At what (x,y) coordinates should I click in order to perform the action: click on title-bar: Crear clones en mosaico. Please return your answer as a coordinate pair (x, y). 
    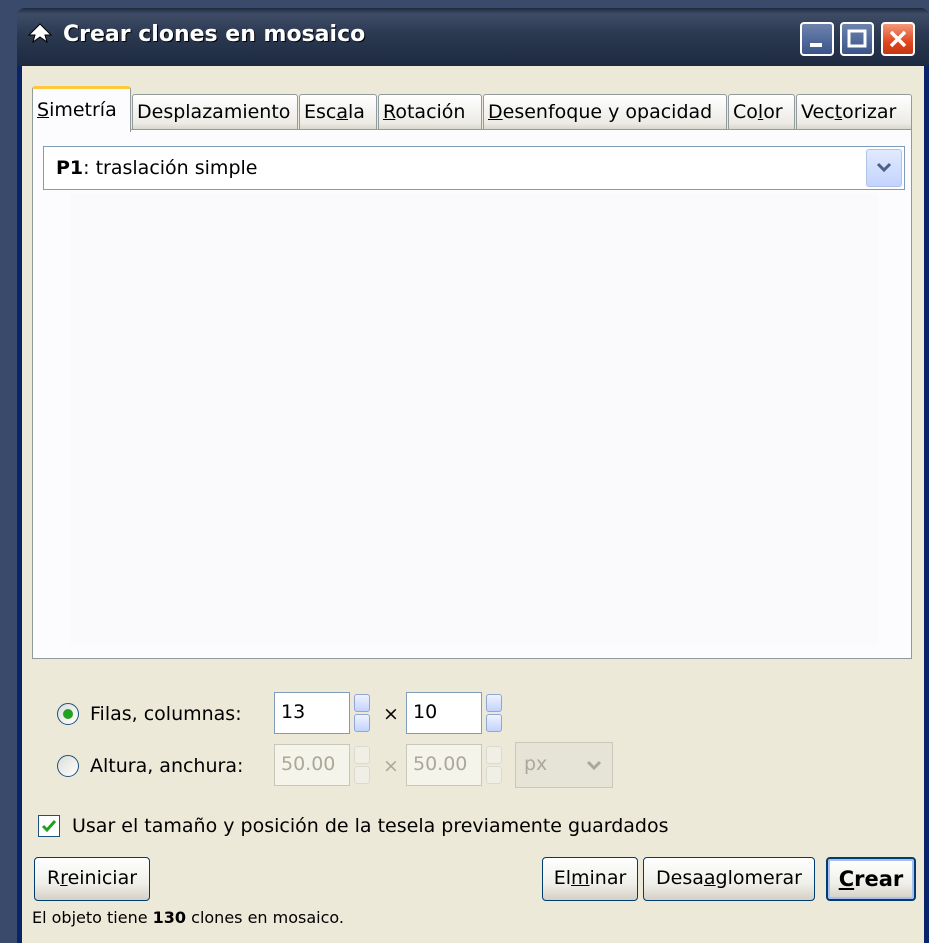
    Looking at the image, I should click on (473, 37).